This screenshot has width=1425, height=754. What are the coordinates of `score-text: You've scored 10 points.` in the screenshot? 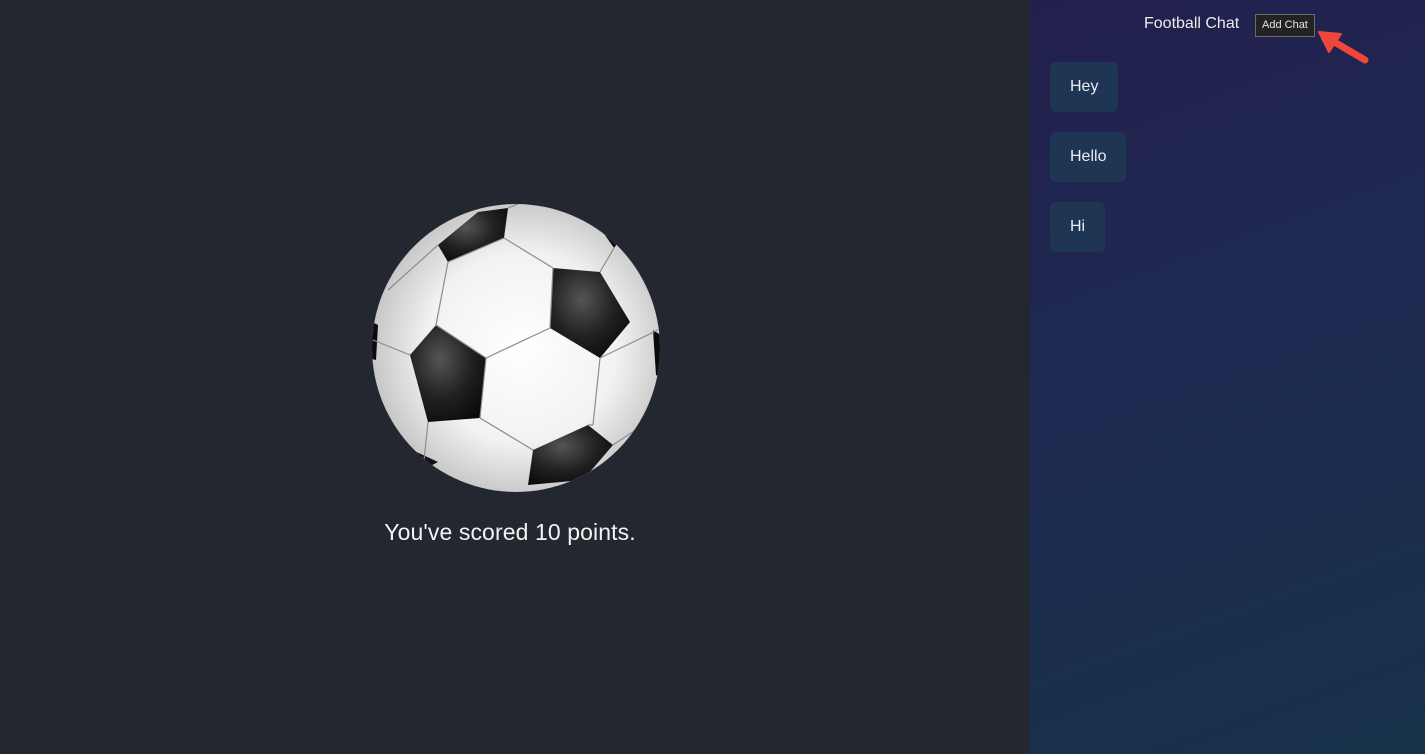 It's located at (510, 532).